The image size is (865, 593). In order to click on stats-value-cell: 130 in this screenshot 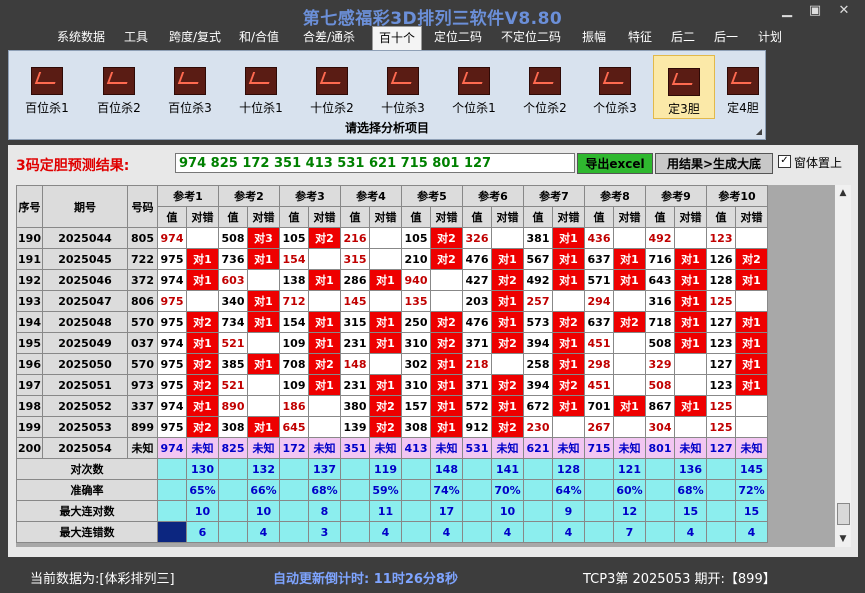, I will do `click(202, 469)`.